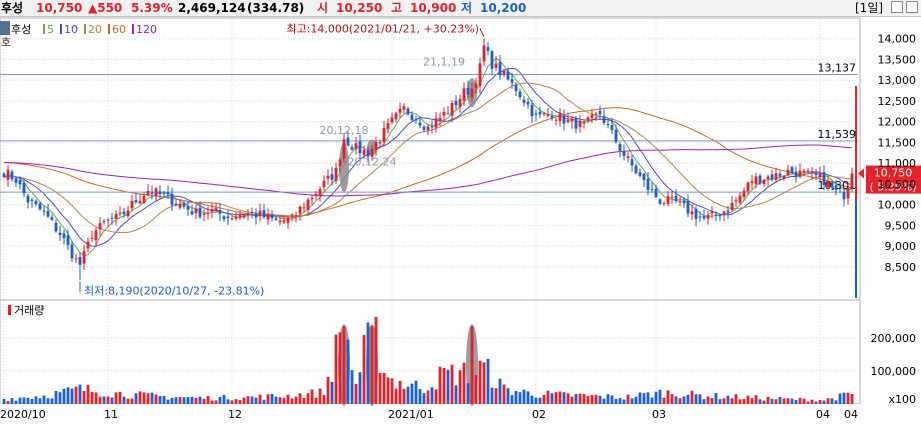 The height and width of the screenshot is (430, 921). I want to click on left-tab-marker, so click(5, 28).